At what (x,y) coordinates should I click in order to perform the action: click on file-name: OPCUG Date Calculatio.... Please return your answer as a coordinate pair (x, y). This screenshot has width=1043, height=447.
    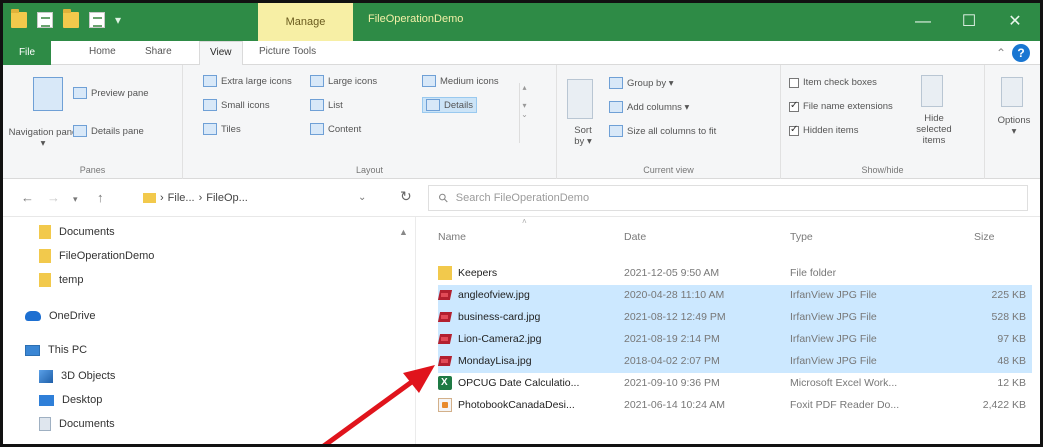
    Looking at the image, I should click on (519, 383).